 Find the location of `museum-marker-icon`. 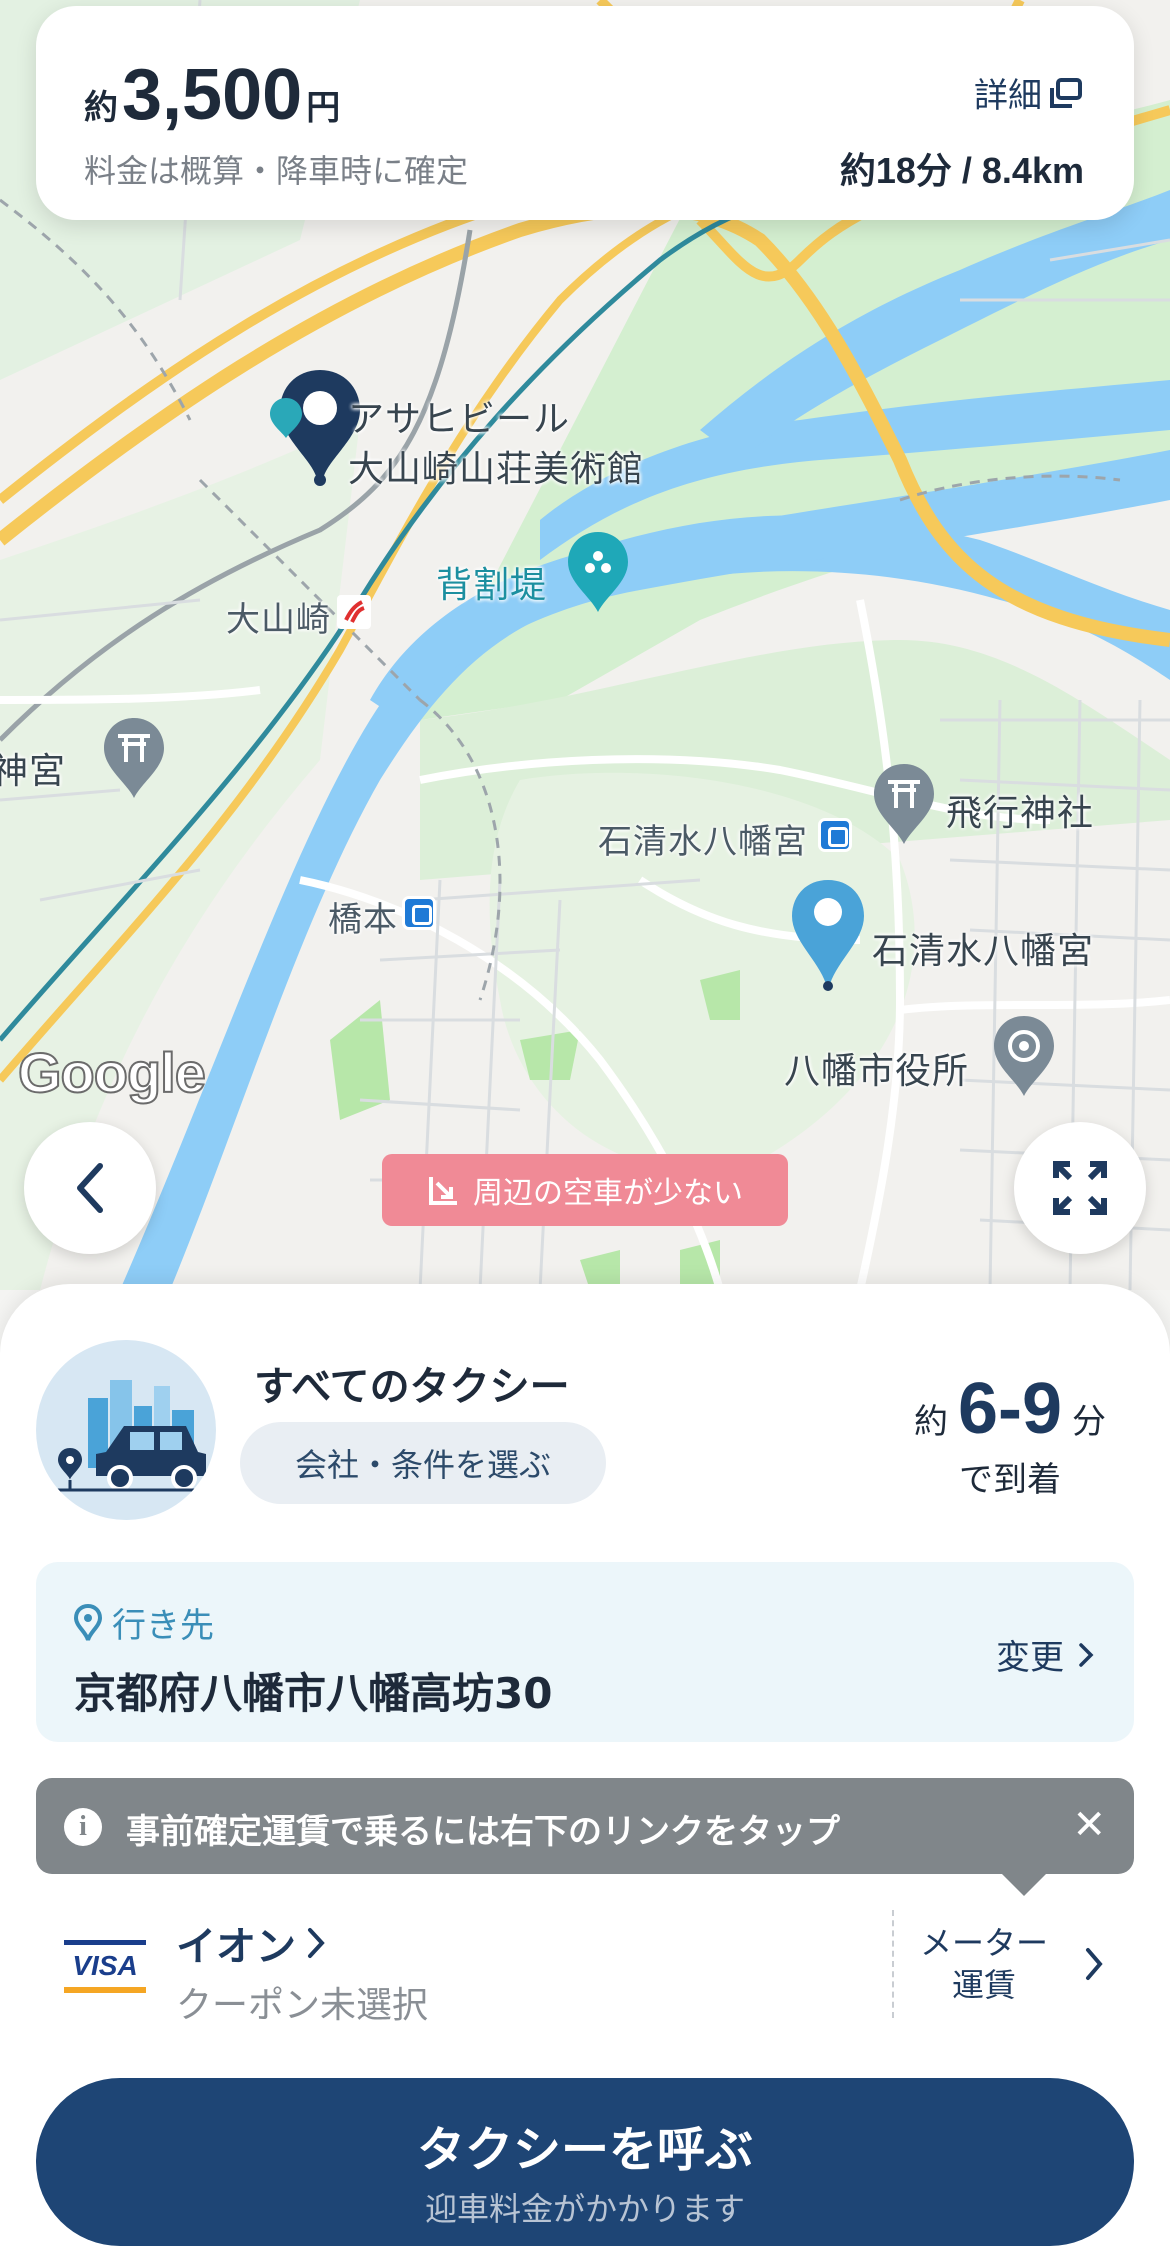

museum-marker-icon is located at coordinates (286, 418).